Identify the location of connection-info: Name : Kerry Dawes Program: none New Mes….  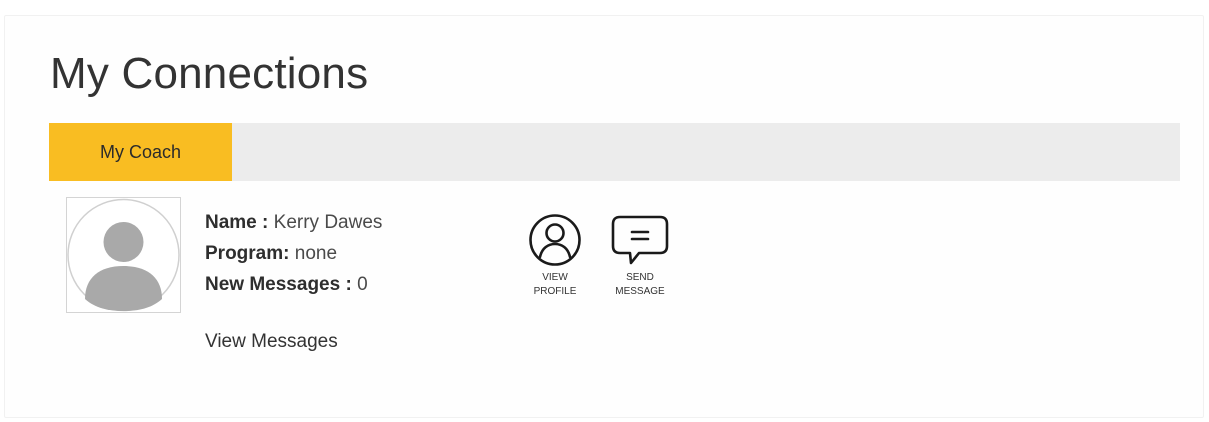
(293, 253).